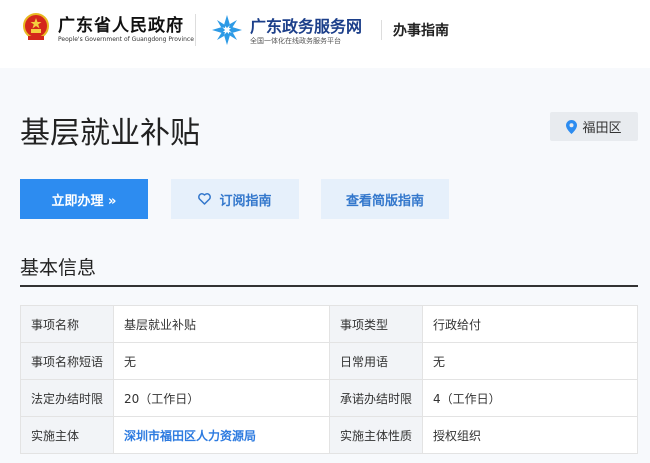 This screenshot has height=463, width=650. I want to click on table-row: 实施主体 深圳市福田区人力资源局 实施主体性质 授权组织, so click(328, 435).